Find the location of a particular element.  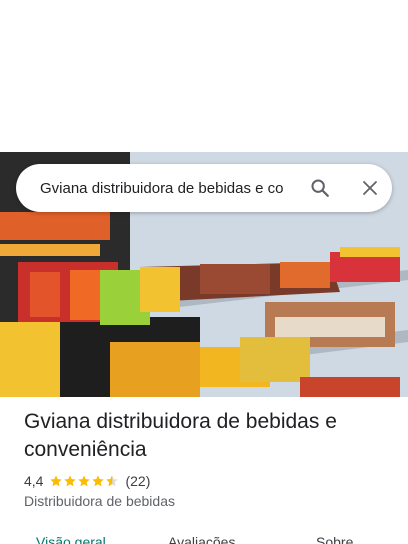

rating-row: 4,4 (22) is located at coordinates (87, 481).